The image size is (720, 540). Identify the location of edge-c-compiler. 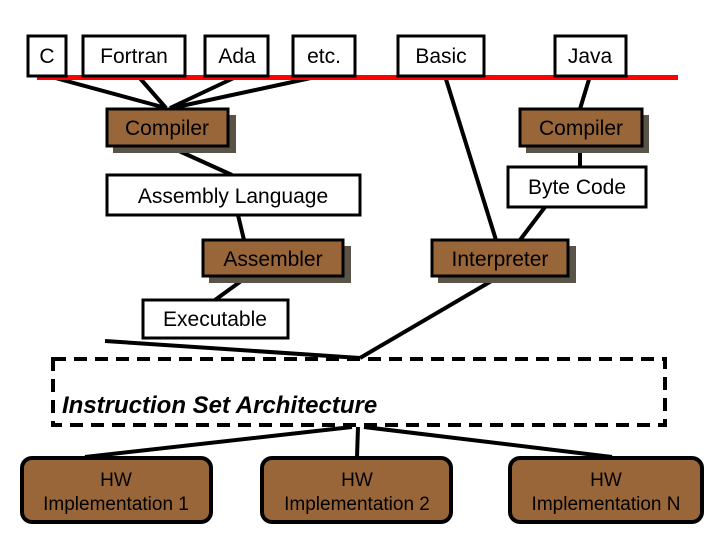
(107, 92).